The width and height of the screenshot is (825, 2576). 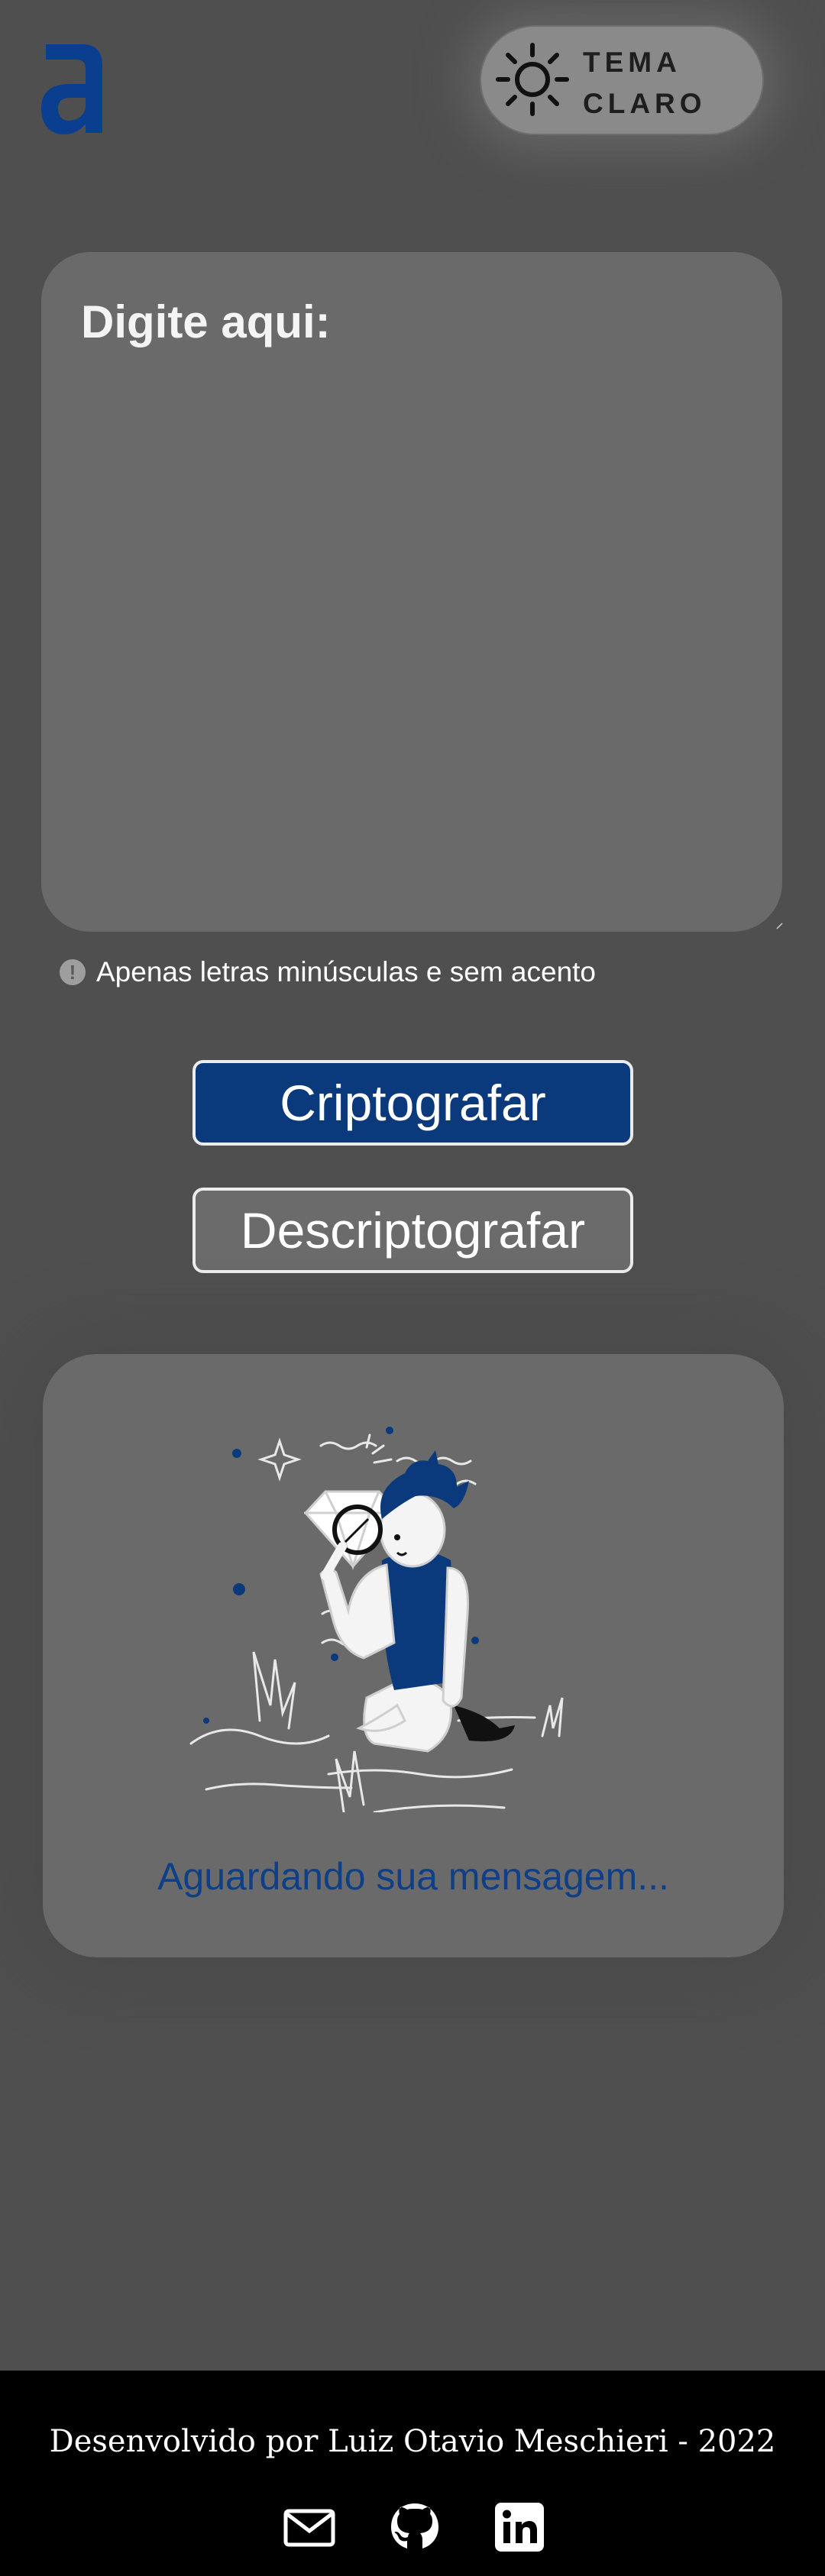 I want to click on encrypt-button: Criptografar, so click(x=412, y=1103).